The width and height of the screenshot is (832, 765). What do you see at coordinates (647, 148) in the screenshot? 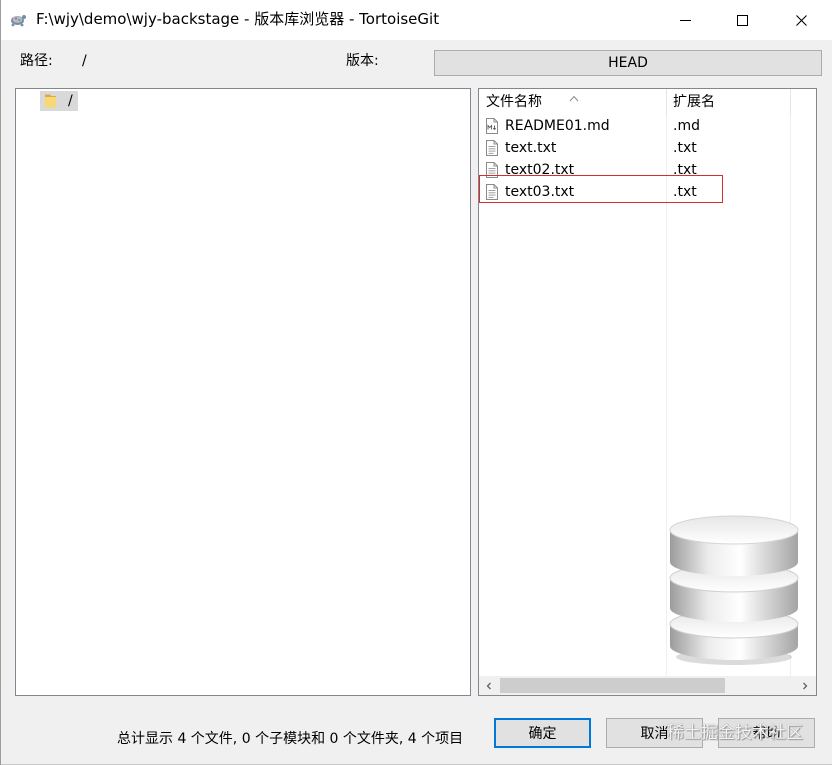
I see `file-row: text.txt .txt` at bounding box center [647, 148].